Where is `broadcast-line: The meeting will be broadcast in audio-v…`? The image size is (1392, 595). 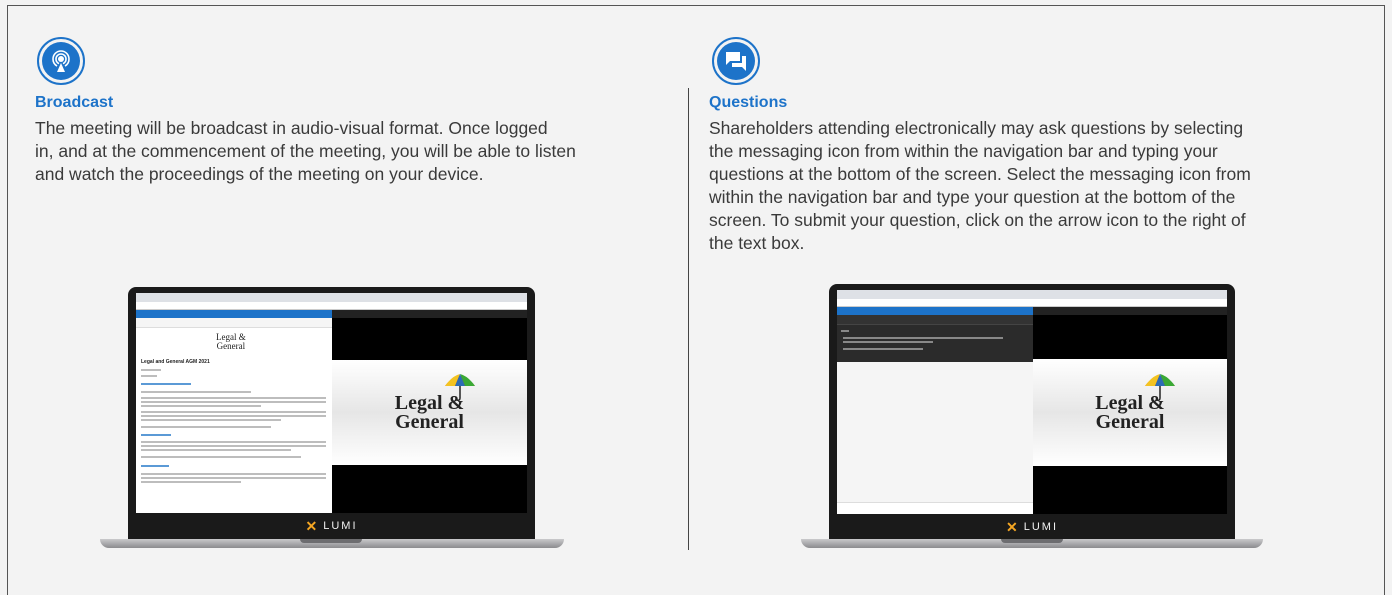
broadcast-line: The meeting will be broadcast in audio-v… is located at coordinates (291, 128).